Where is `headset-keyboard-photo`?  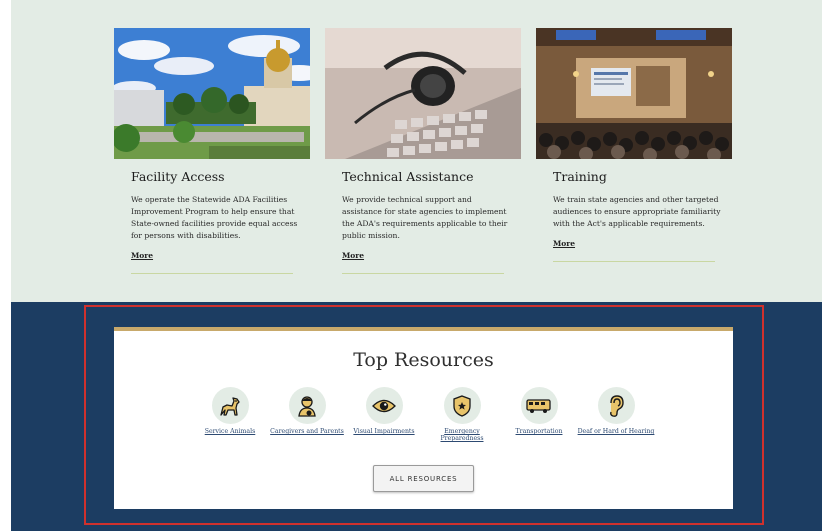 headset-keyboard-photo is located at coordinates (423, 93).